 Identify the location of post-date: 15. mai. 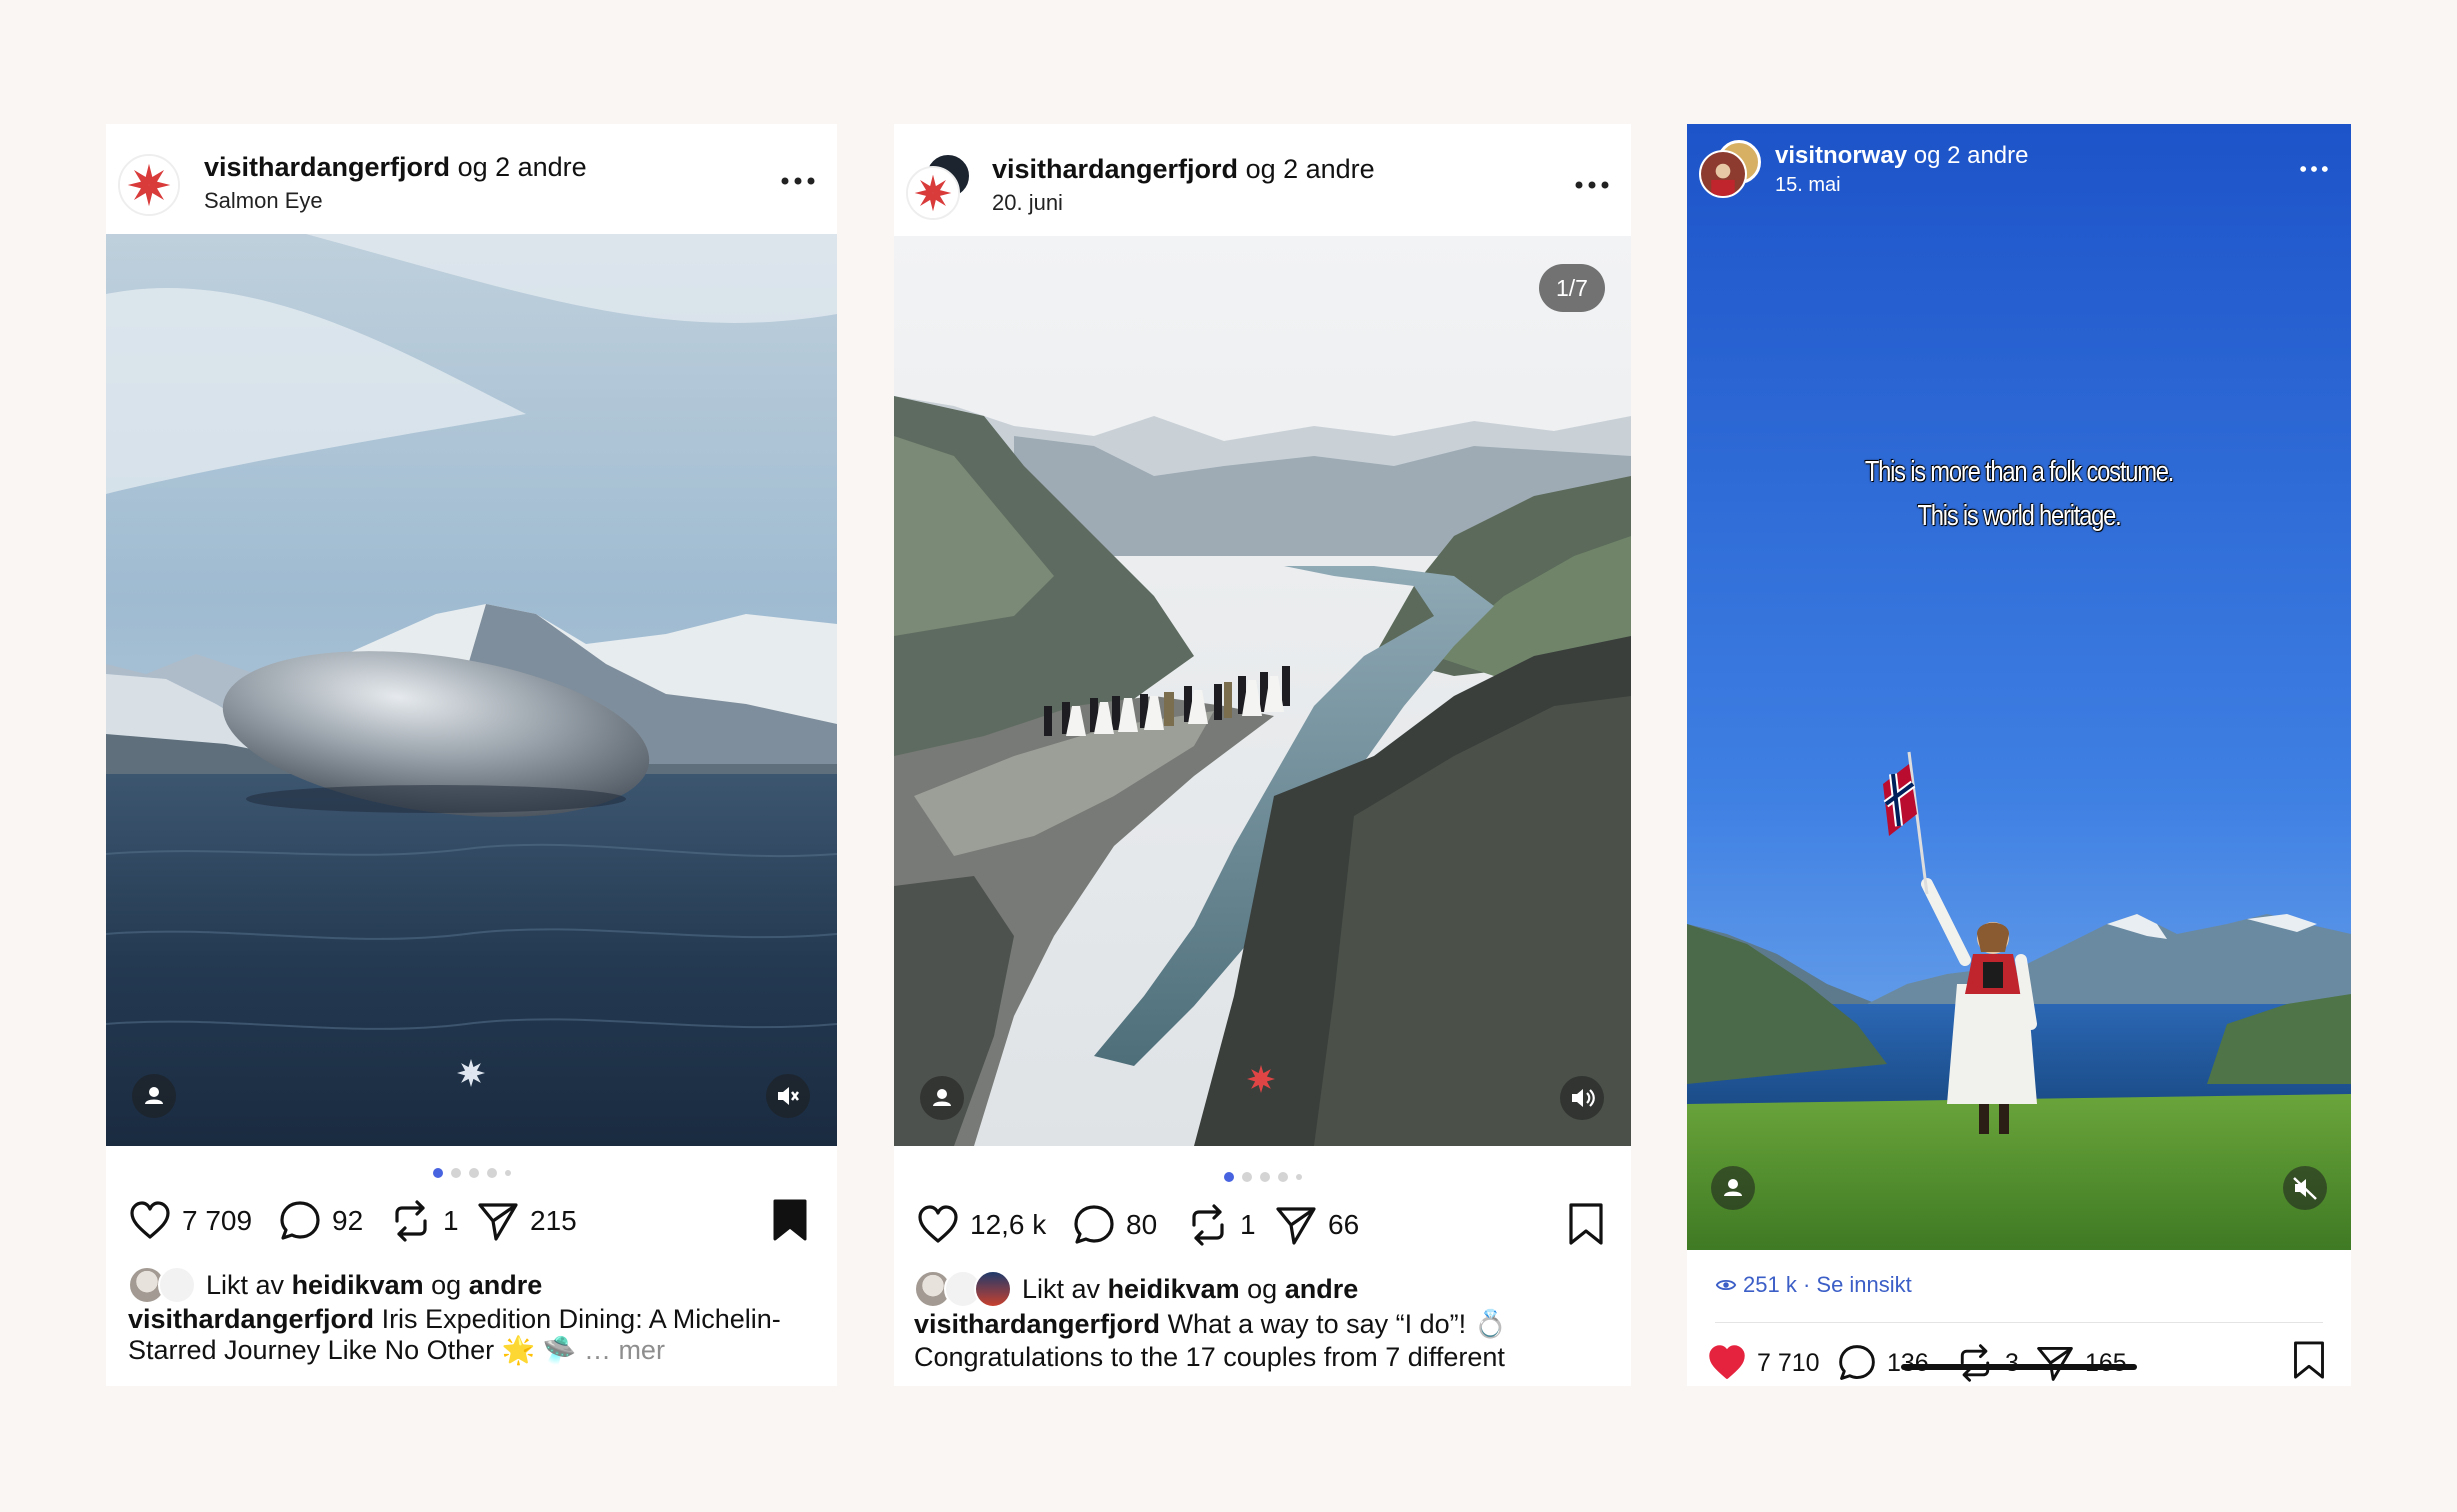
(1808, 185).